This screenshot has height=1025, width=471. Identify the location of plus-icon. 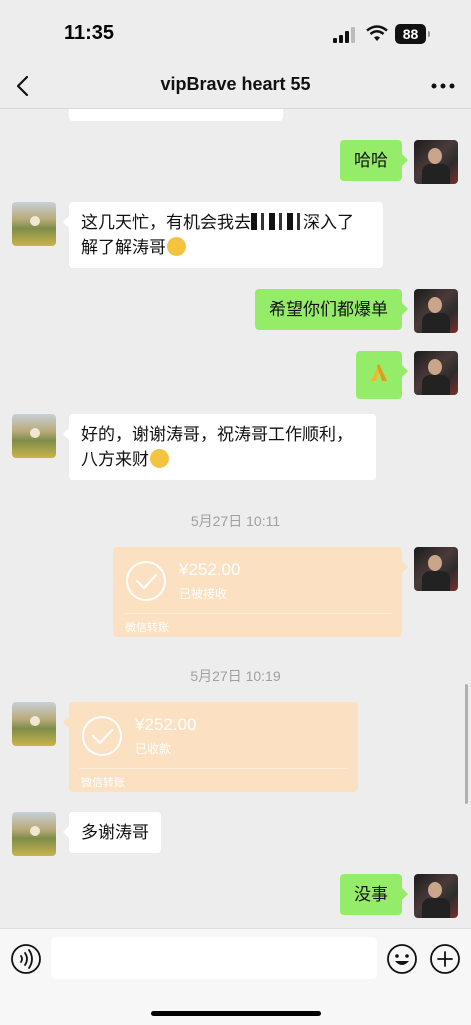
(445, 959).